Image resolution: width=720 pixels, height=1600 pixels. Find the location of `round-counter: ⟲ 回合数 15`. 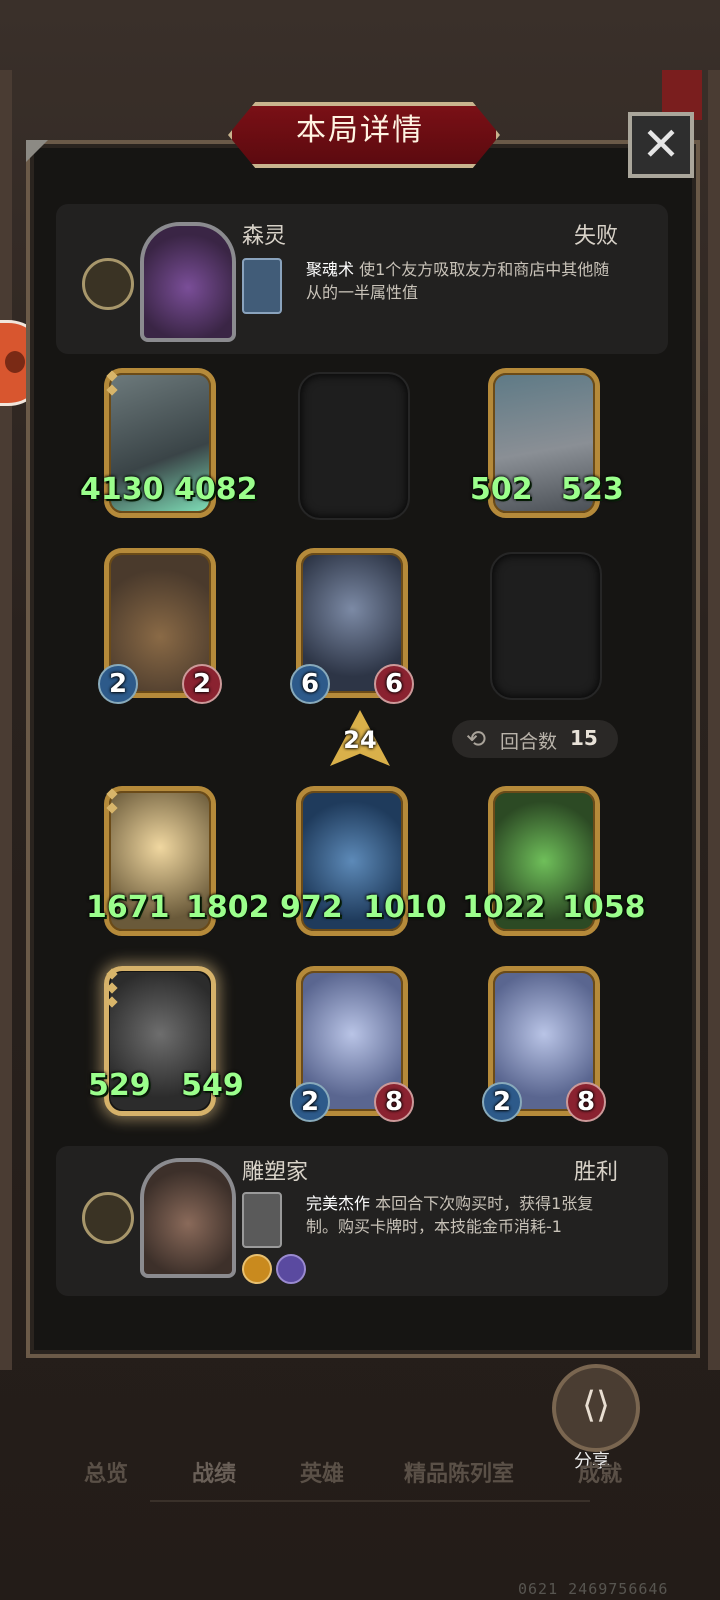

round-counter: ⟲ 回合数 15 is located at coordinates (535, 739).